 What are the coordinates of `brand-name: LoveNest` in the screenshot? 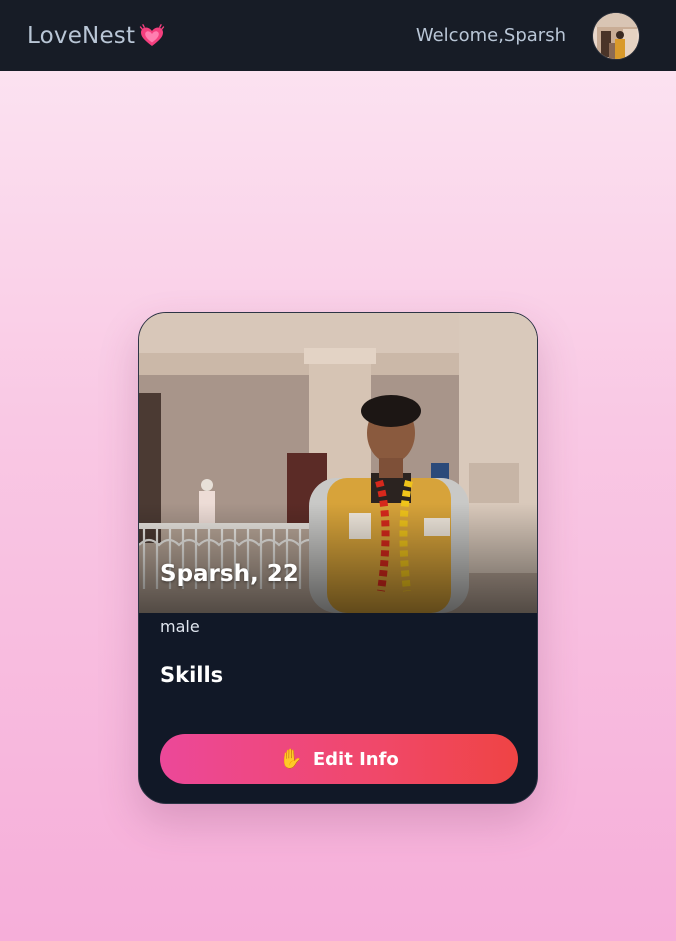 It's located at (81, 36).